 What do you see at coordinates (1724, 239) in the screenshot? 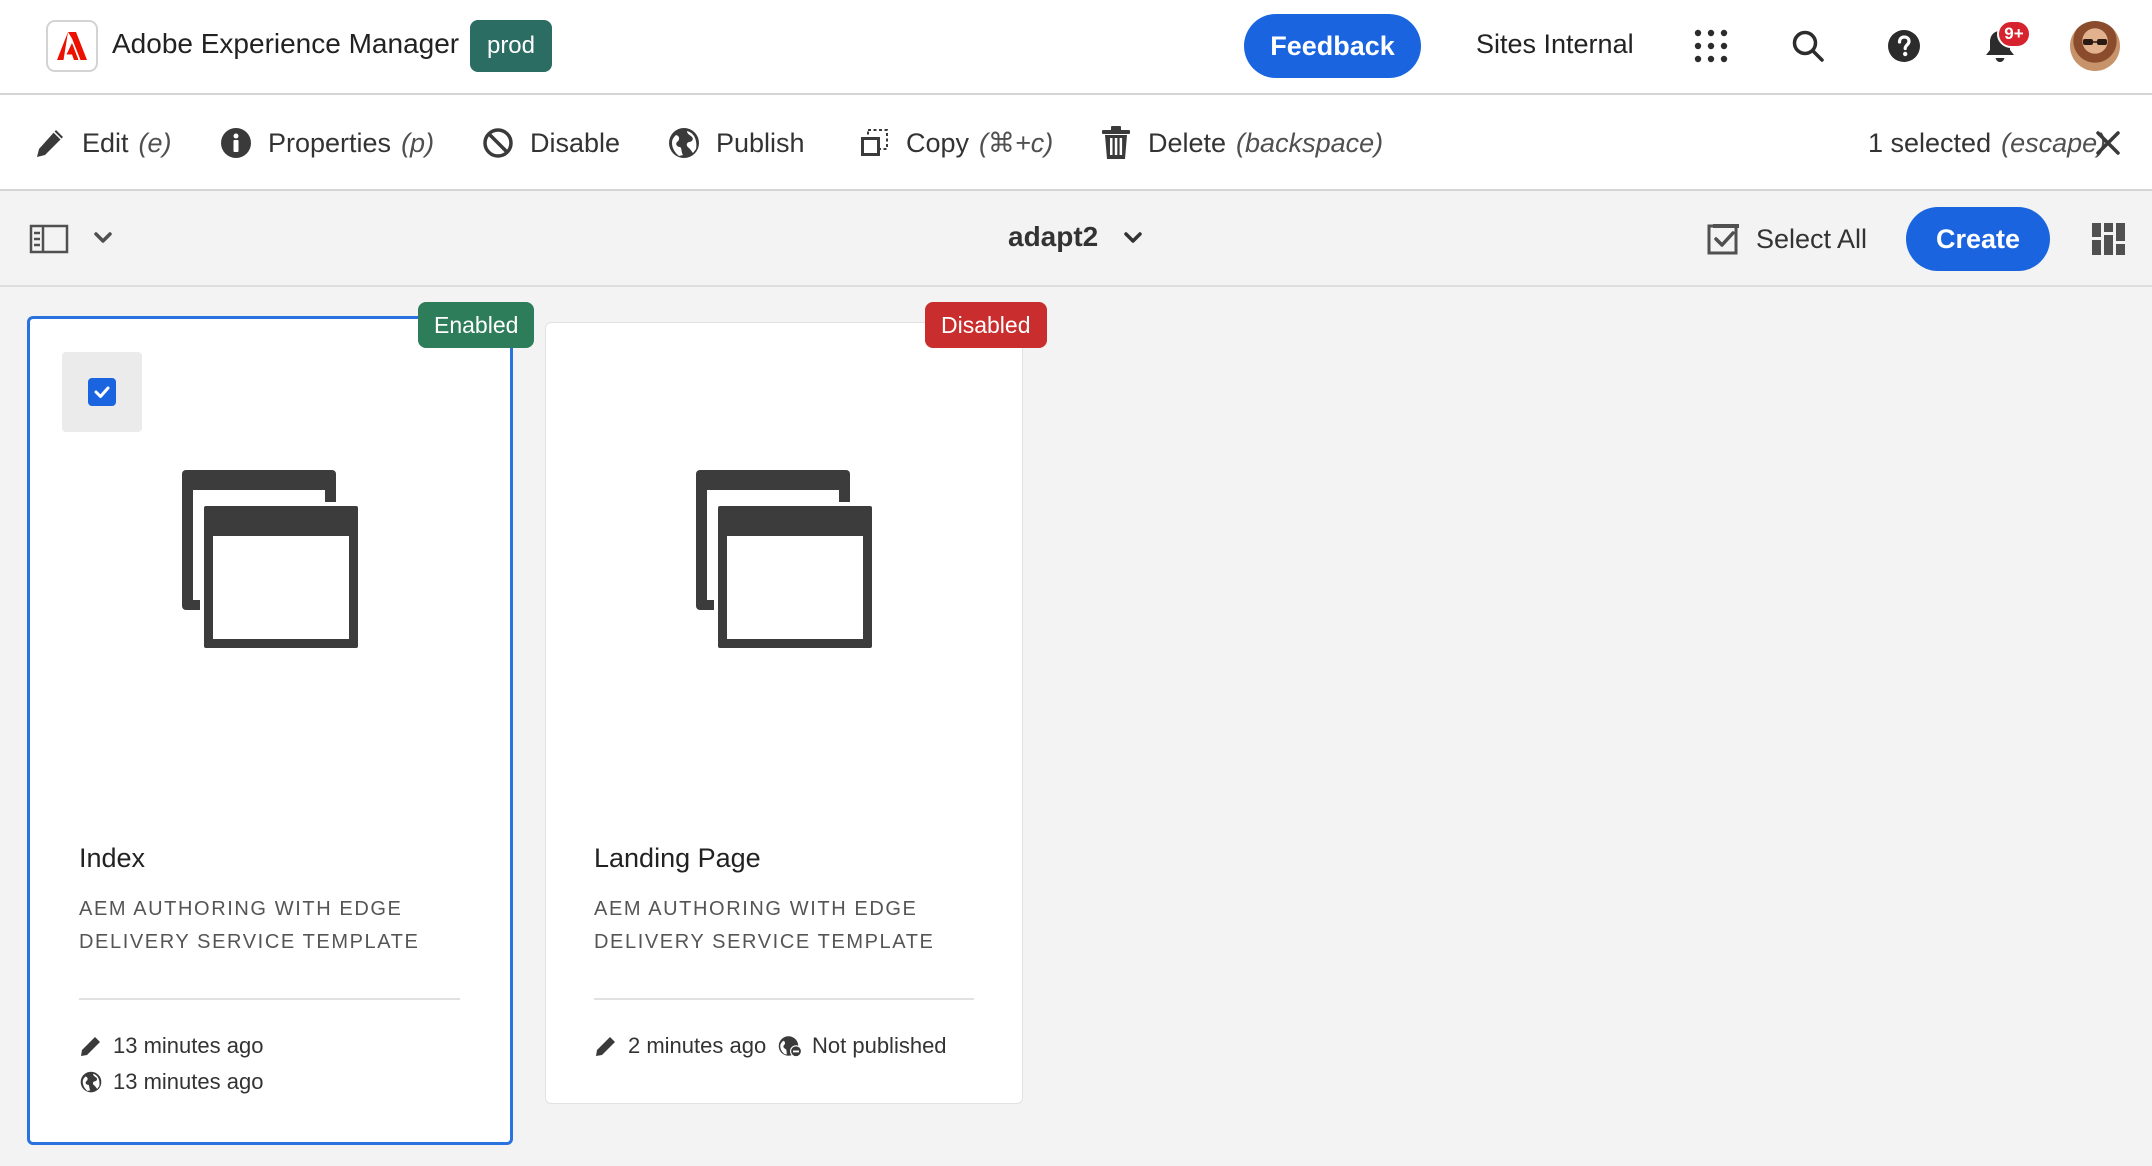
I see `checkbox-checked-icon` at bounding box center [1724, 239].